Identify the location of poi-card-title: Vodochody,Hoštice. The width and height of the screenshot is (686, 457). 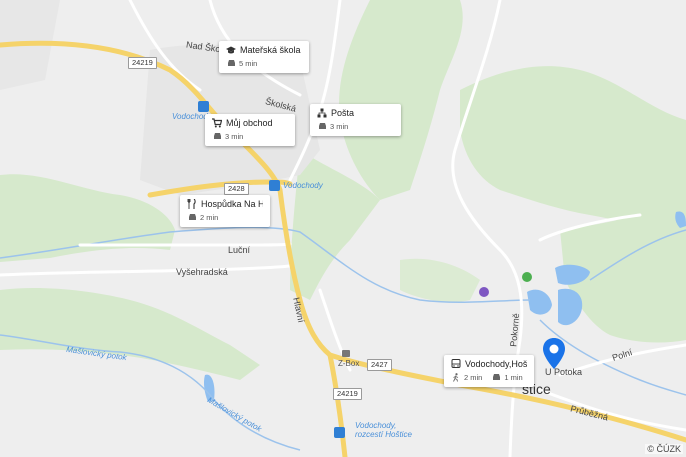
(496, 364).